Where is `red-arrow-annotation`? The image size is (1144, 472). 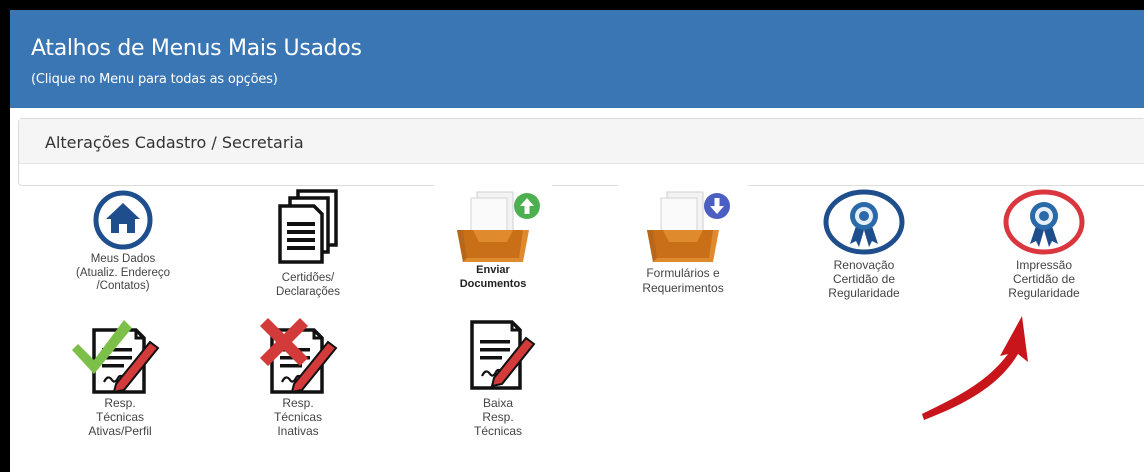 red-arrow-annotation is located at coordinates (975, 368).